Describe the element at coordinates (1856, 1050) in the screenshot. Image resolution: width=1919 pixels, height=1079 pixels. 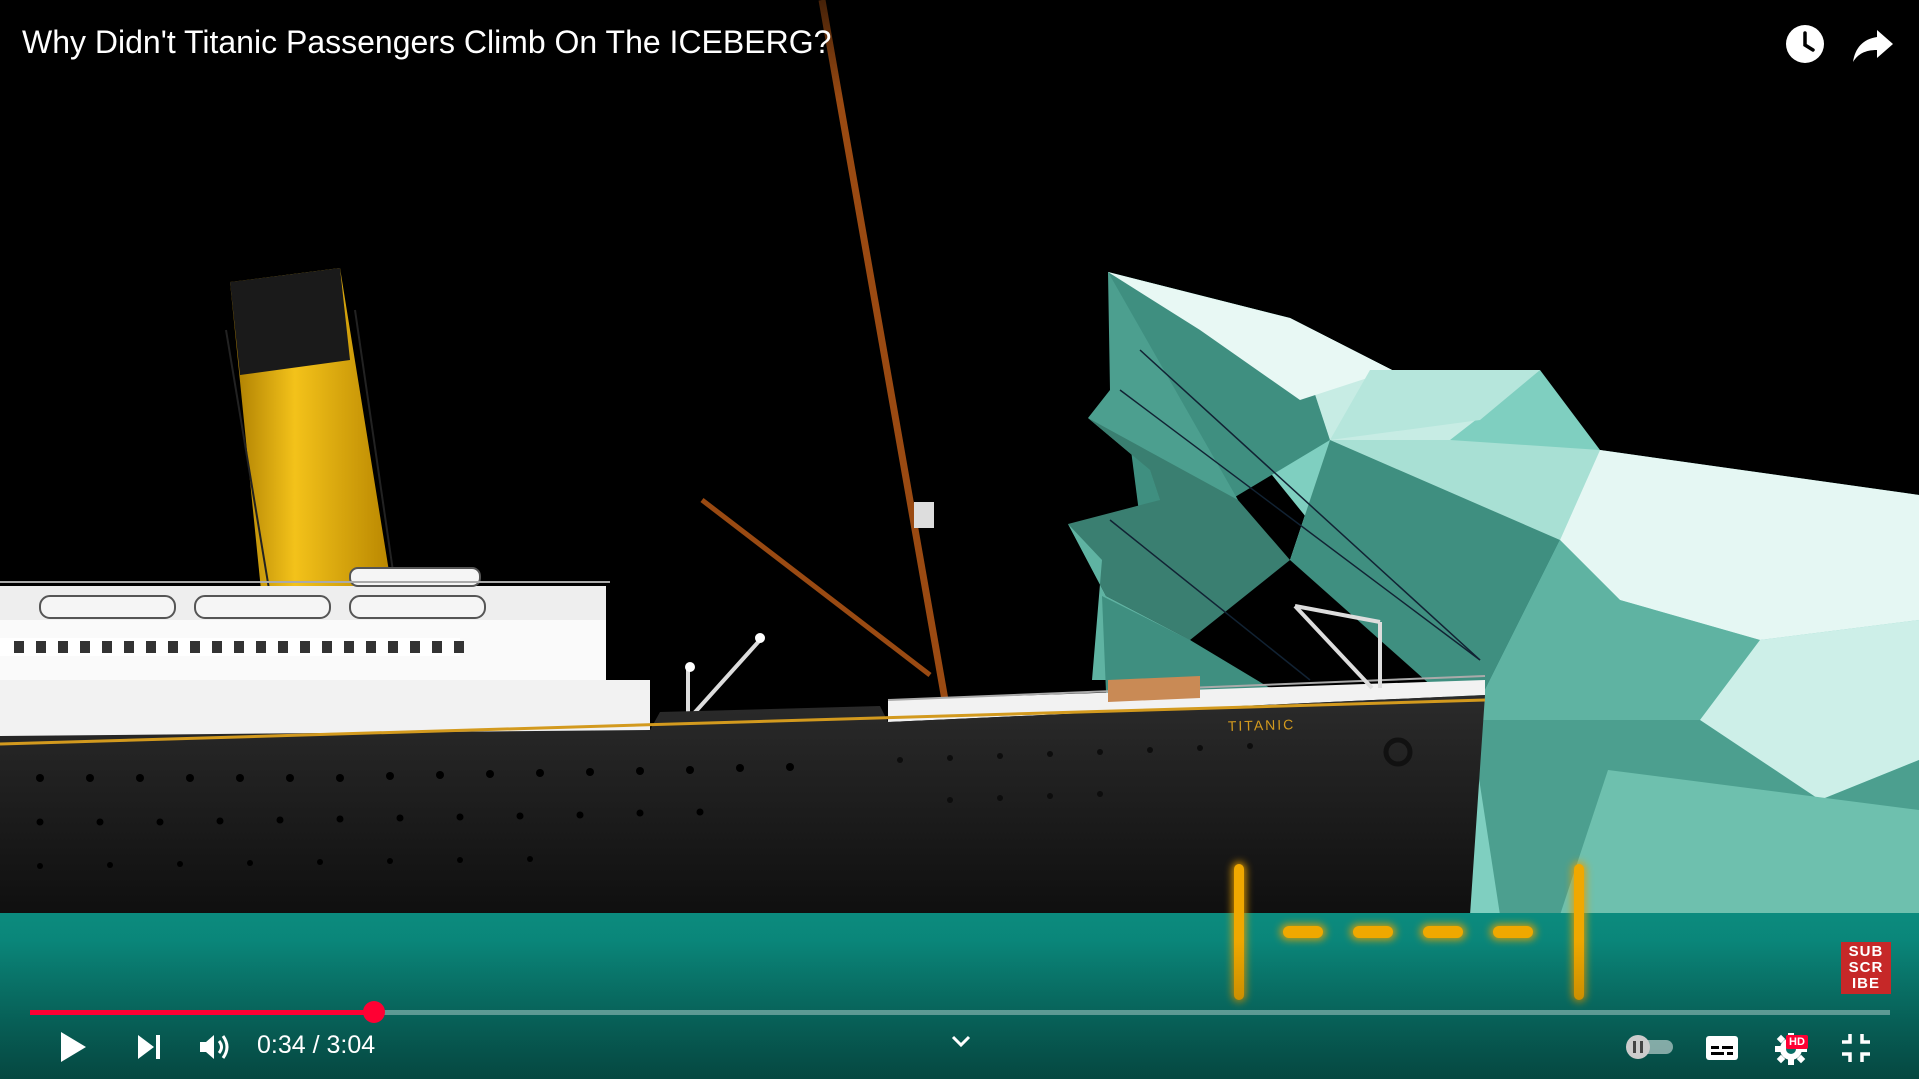
I see `exit-fullscreen-icon` at that location.